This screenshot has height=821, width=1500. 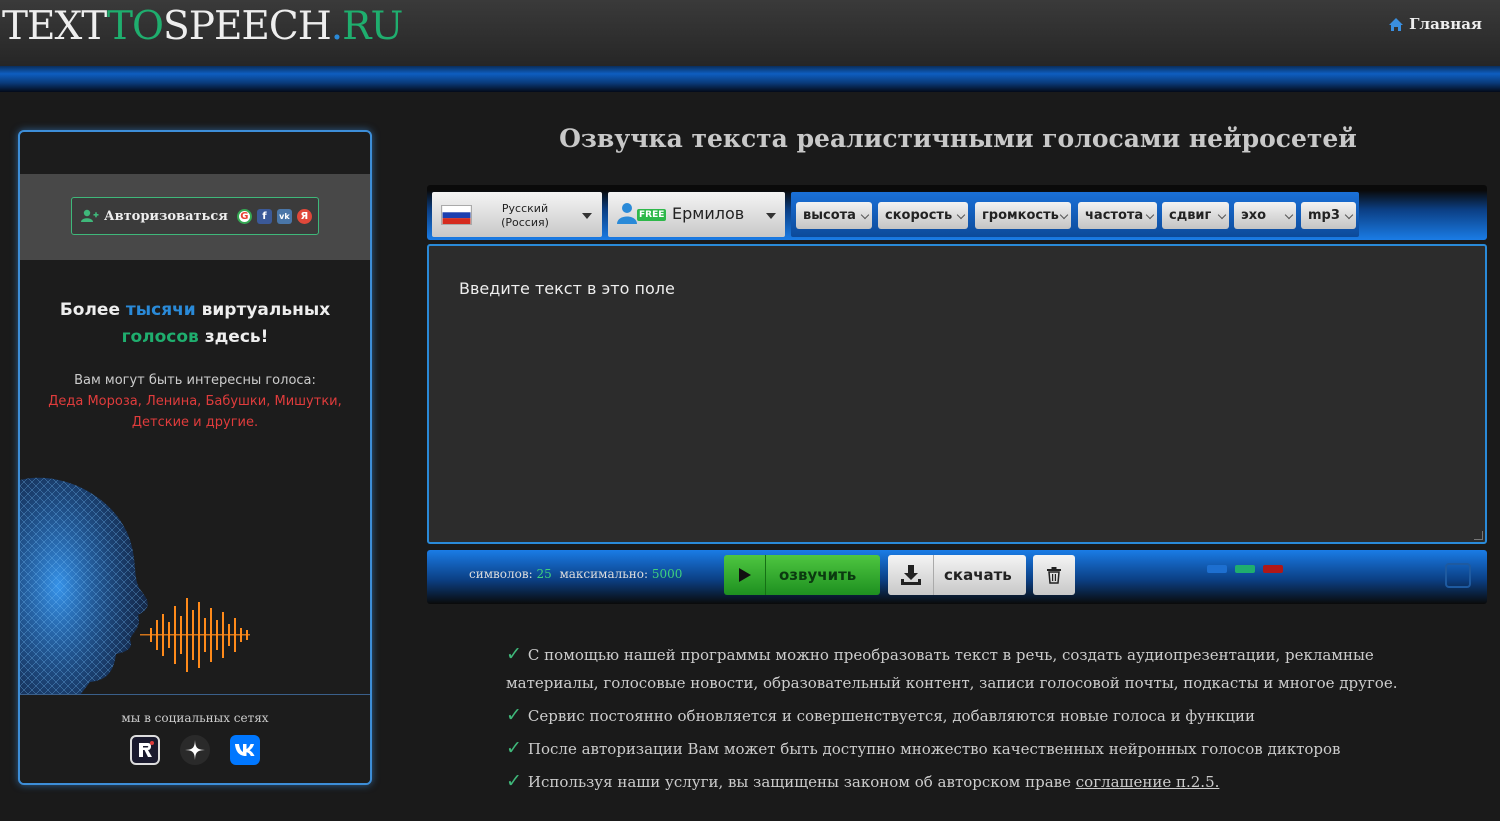 I want to click on logo-text-part: ., so click(x=336, y=26).